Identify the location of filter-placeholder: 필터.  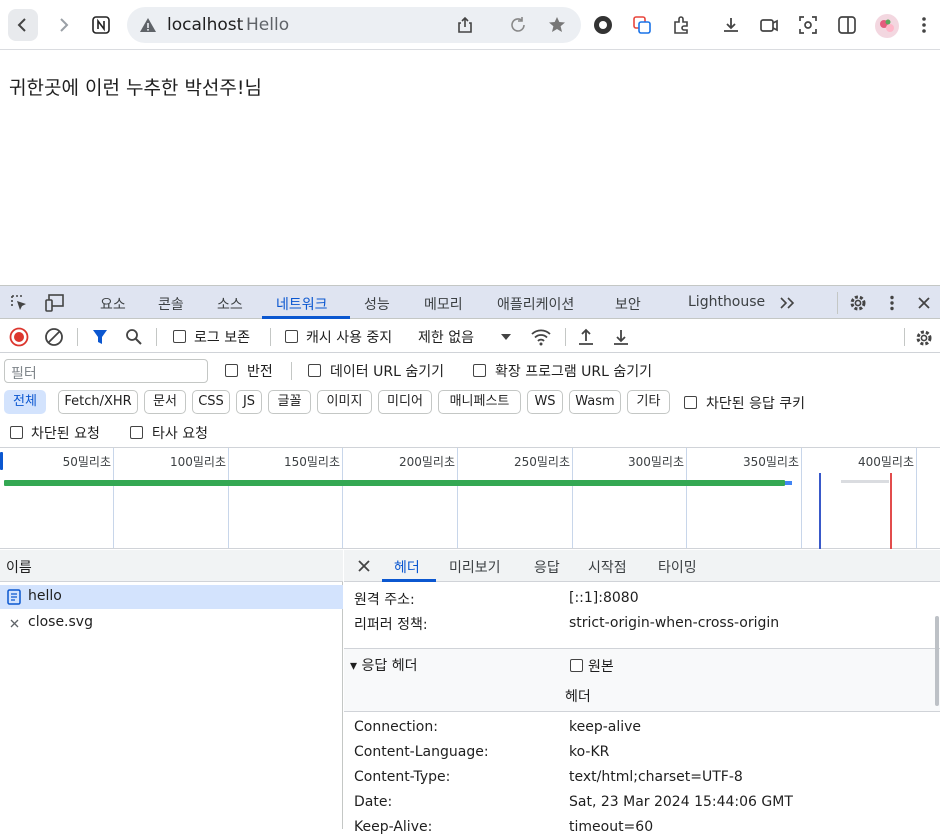
(24, 374).